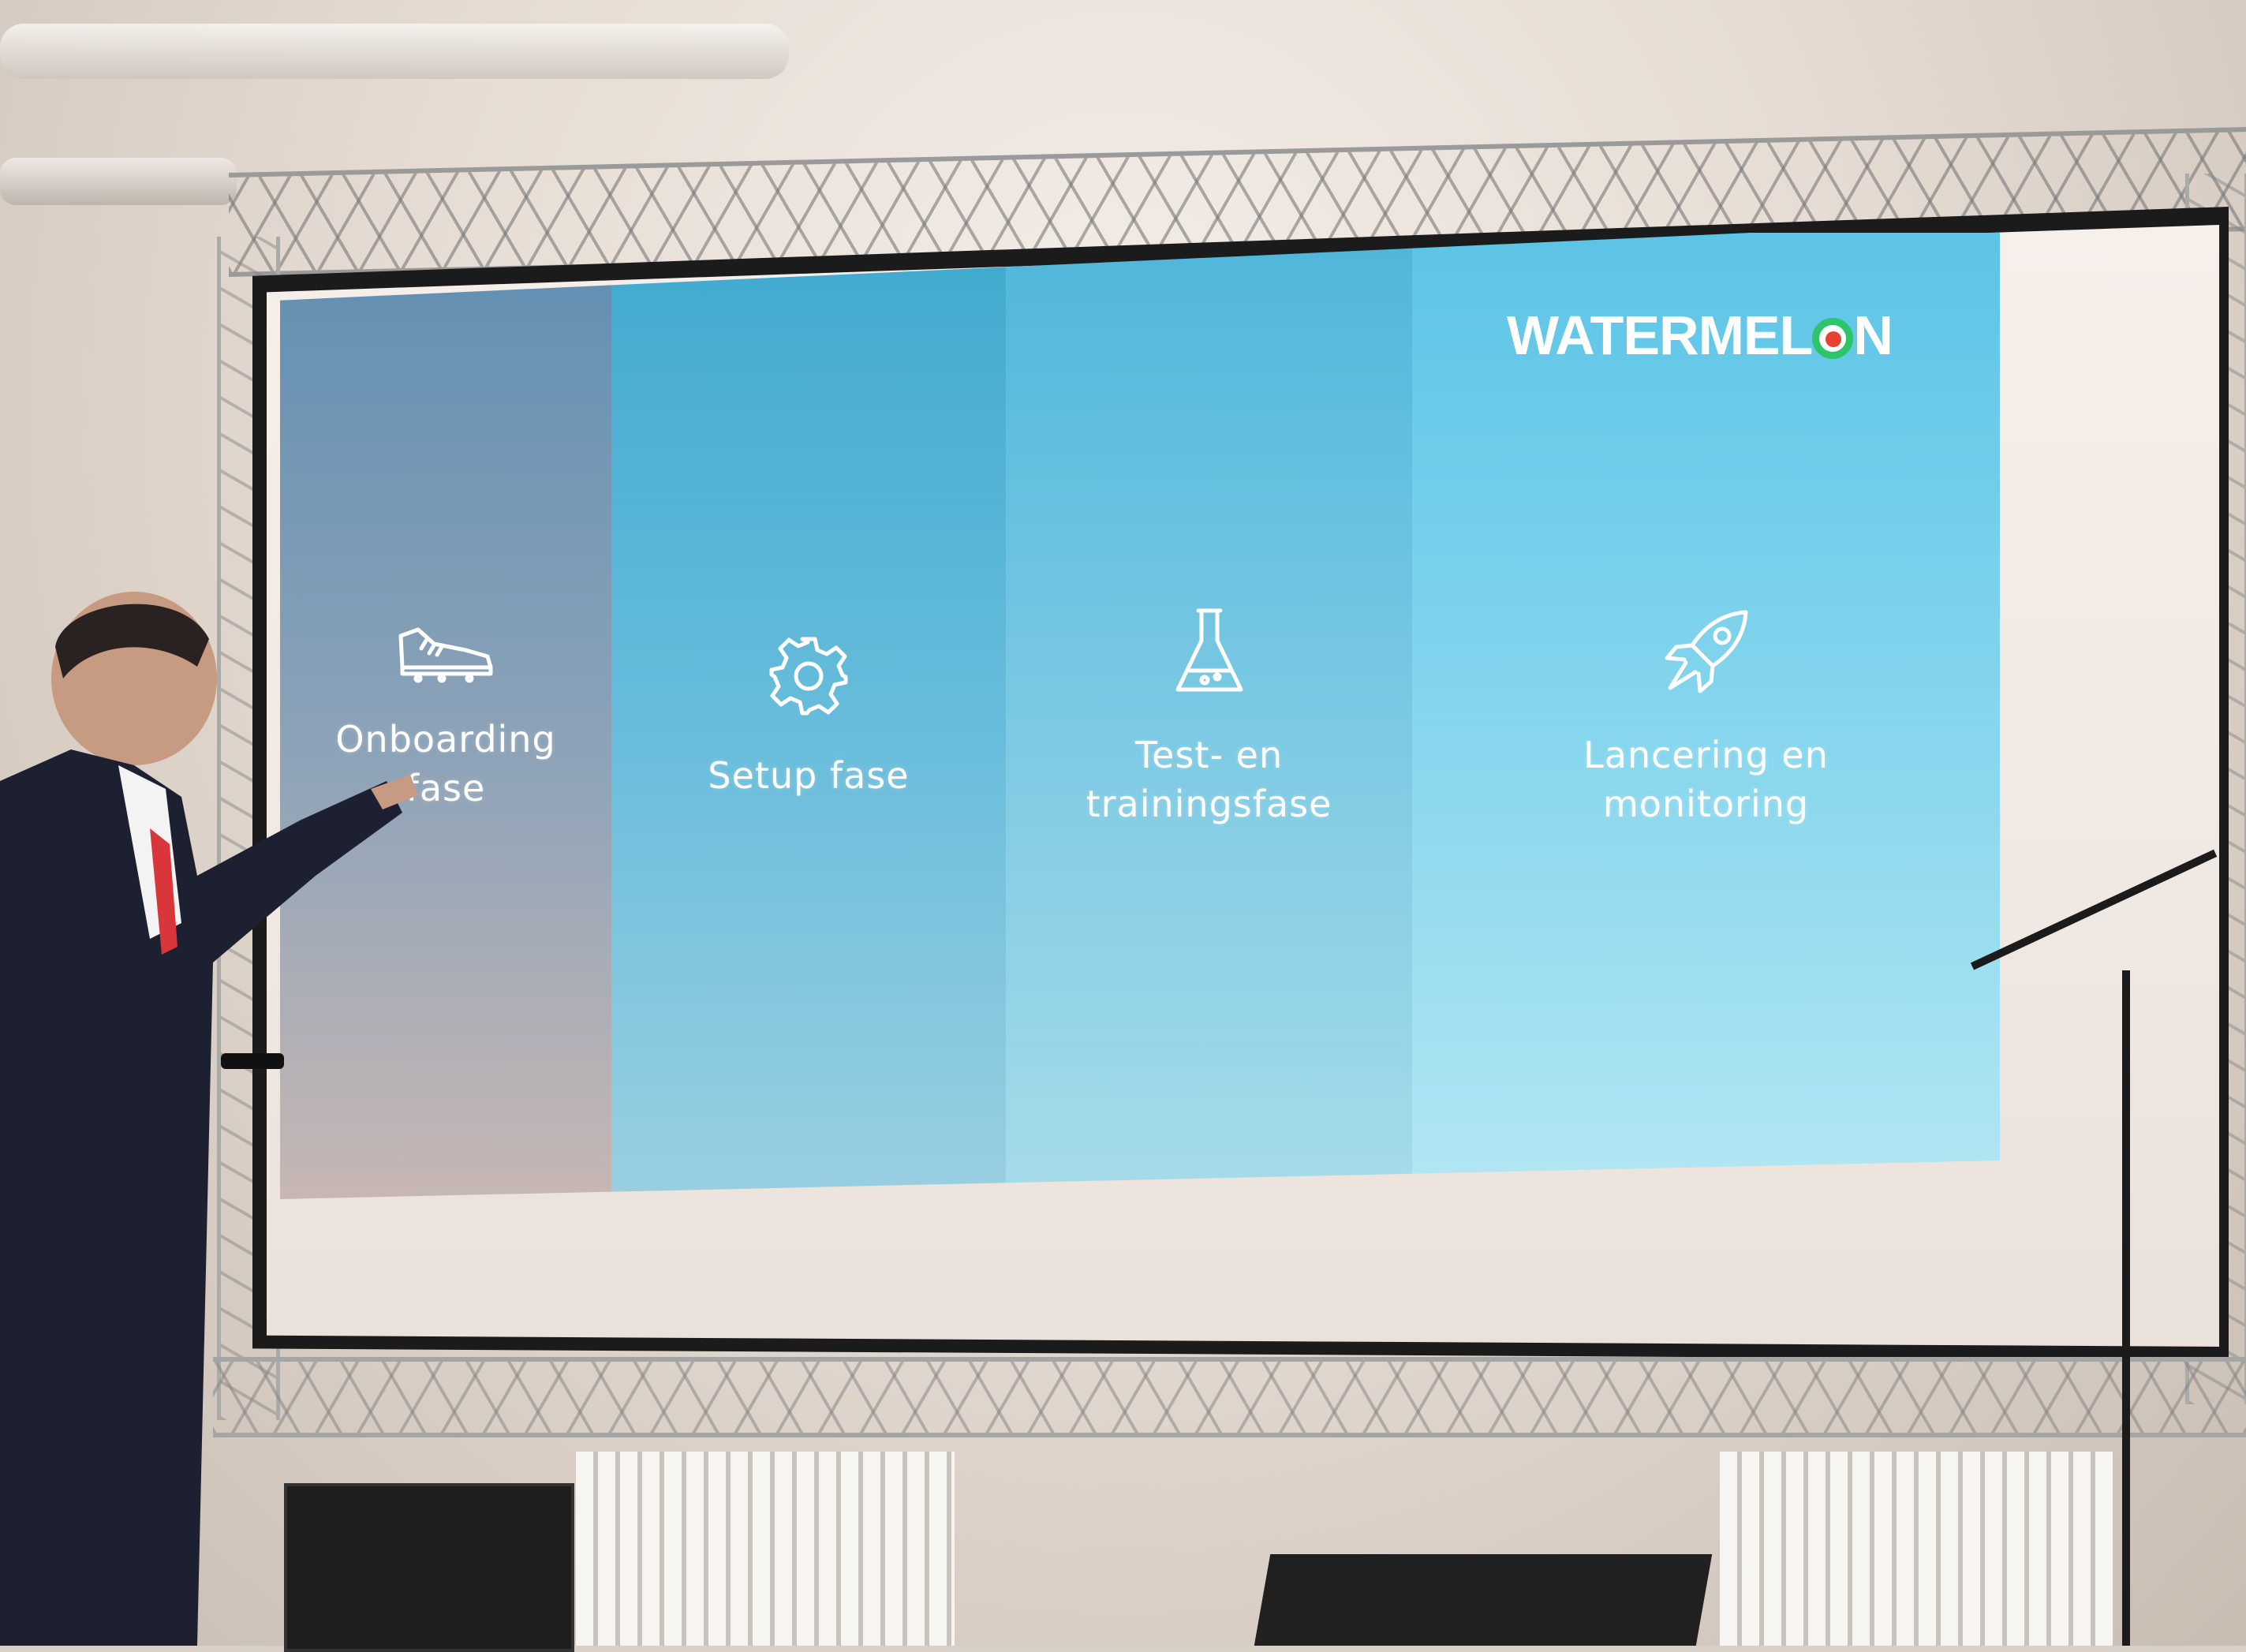 The height and width of the screenshot is (1652, 2246). I want to click on presenter, so click(209, 1119).